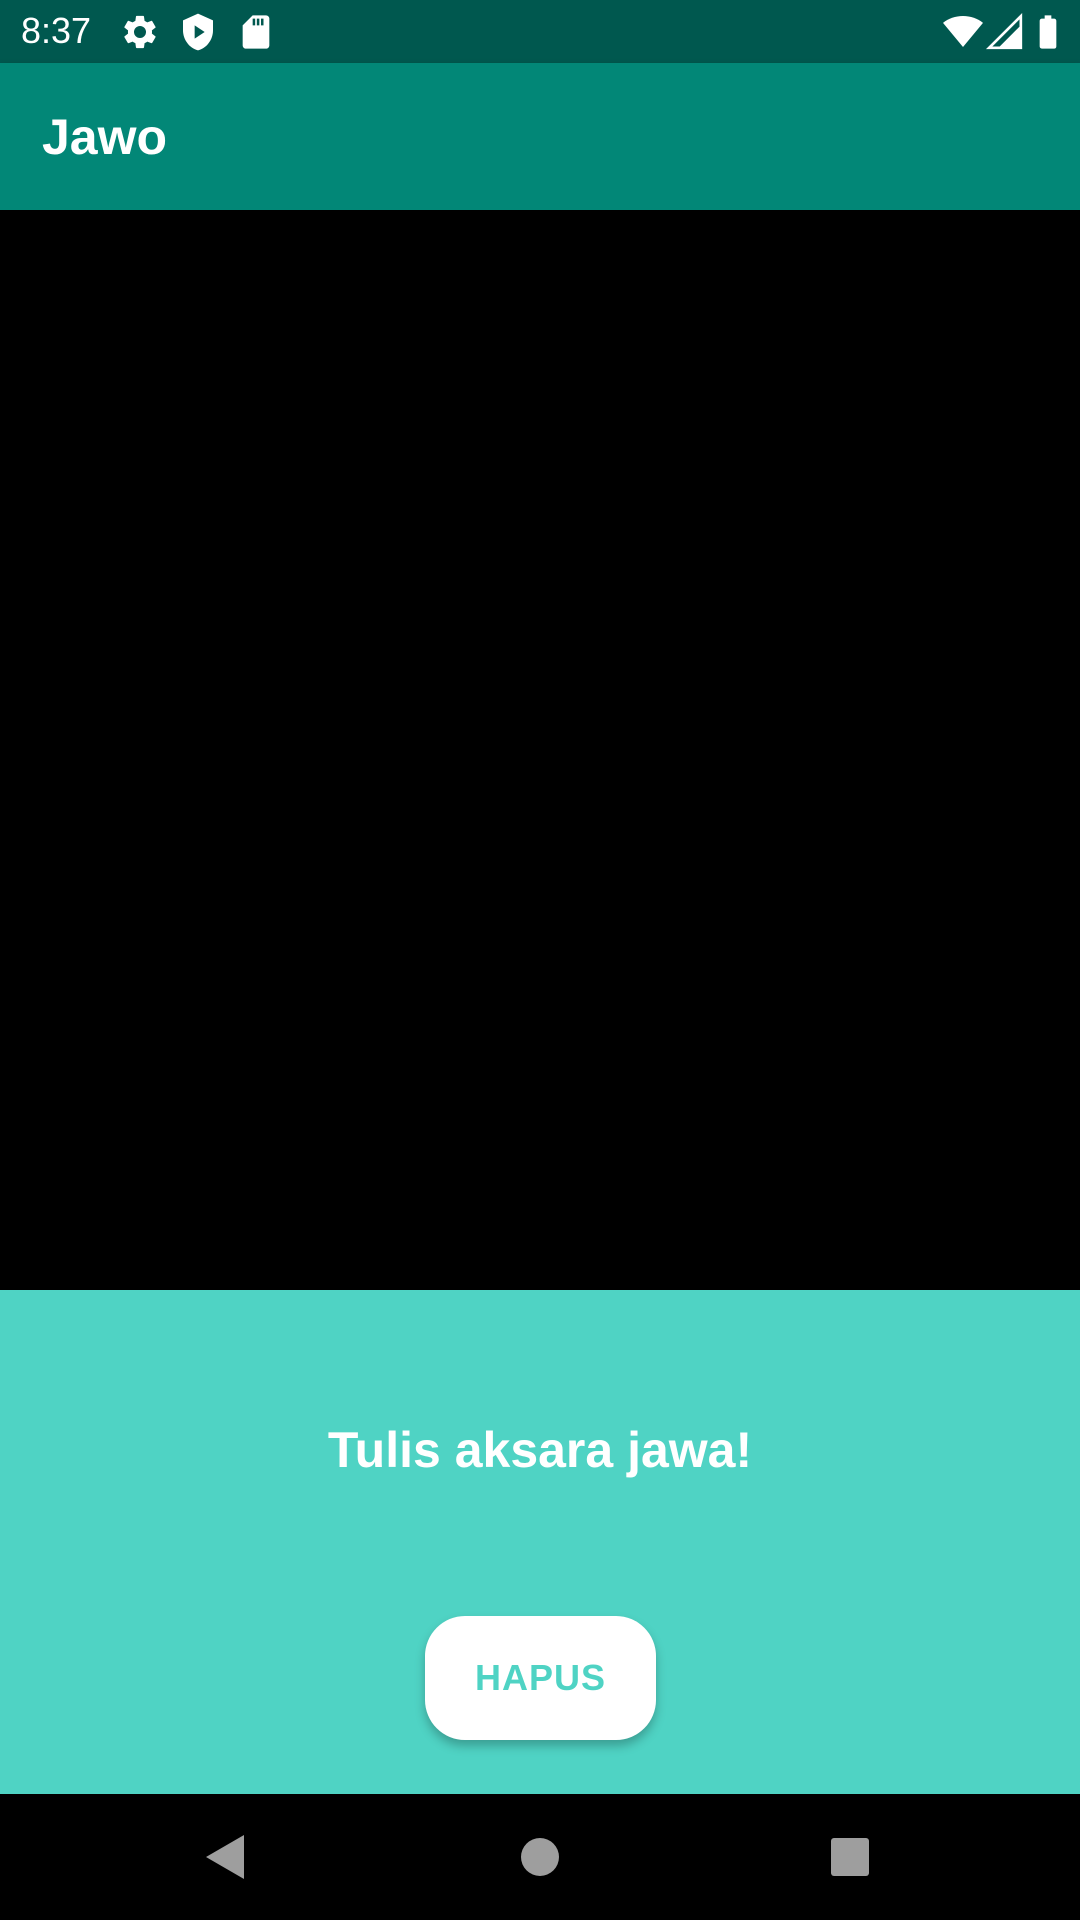 The height and width of the screenshot is (1920, 1080). Describe the element at coordinates (225, 1857) in the screenshot. I see `back-icon` at that location.